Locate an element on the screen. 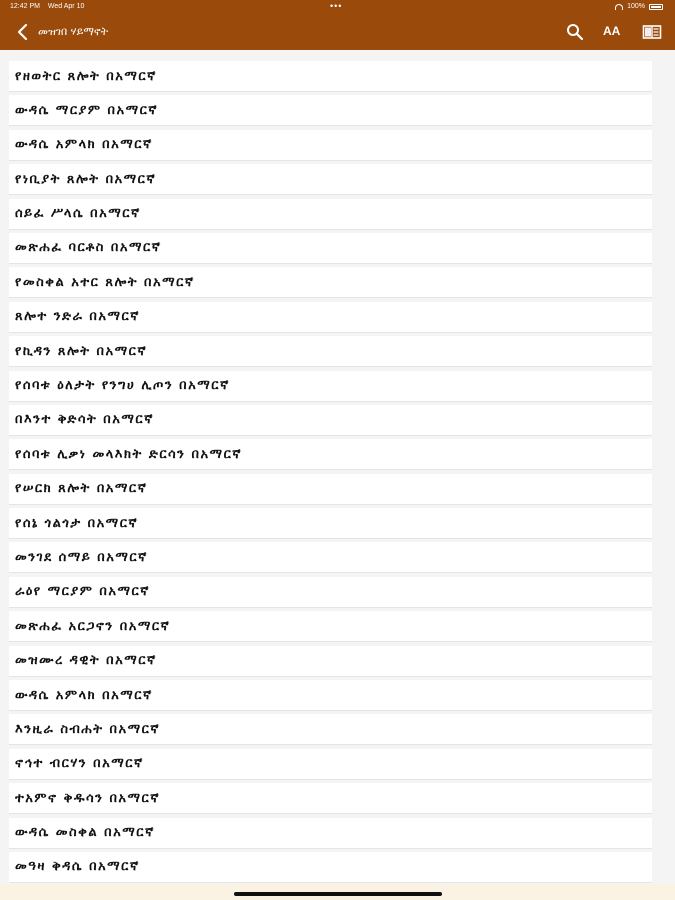 The width and height of the screenshot is (675, 900). list-item: ኖኅተ ብርሃን በአማርኛ is located at coordinates (330, 764).